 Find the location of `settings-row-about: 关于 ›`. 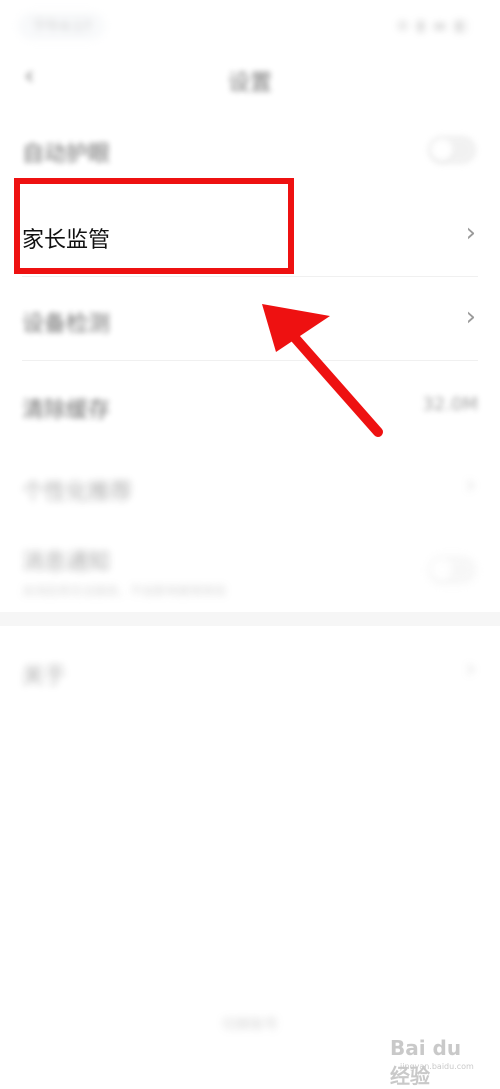

settings-row-about: 关于 › is located at coordinates (250, 672).